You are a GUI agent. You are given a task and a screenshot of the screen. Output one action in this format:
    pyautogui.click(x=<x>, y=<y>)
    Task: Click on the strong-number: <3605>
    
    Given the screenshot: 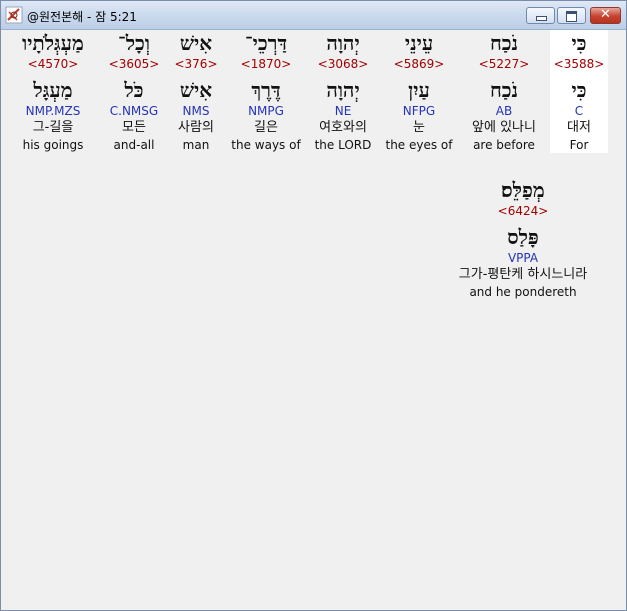 What is the action you would take?
    pyautogui.click(x=134, y=64)
    